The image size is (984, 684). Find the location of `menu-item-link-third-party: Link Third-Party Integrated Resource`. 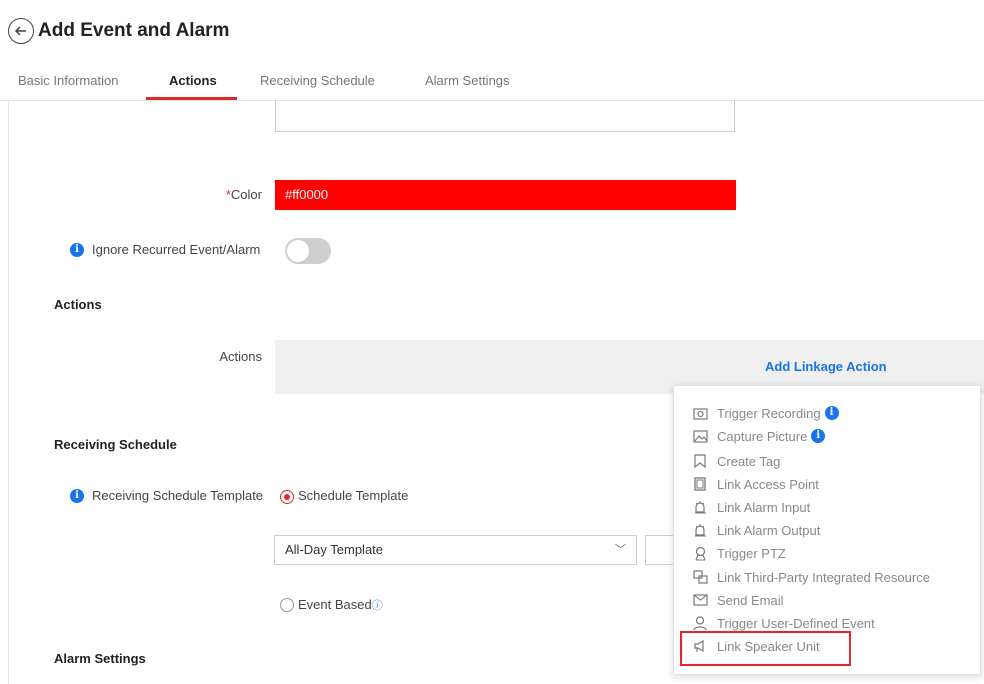

menu-item-link-third-party: Link Third-Party Integrated Resource is located at coordinates (811, 577).